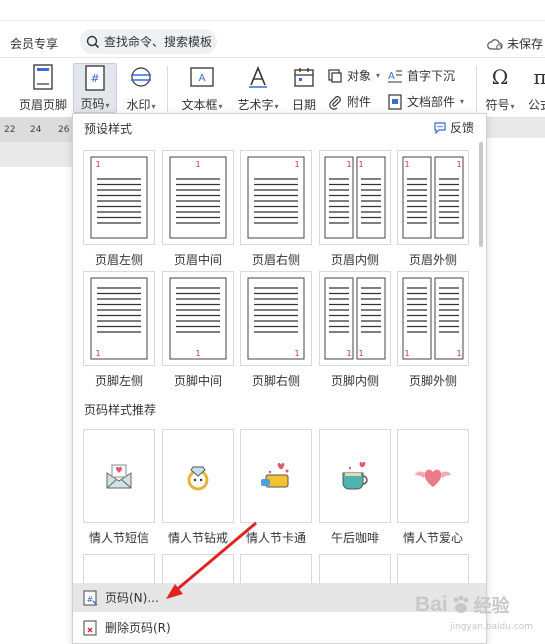 This screenshot has width=545, height=644. I want to click on vip-label: 会员专享, so click(34, 43).